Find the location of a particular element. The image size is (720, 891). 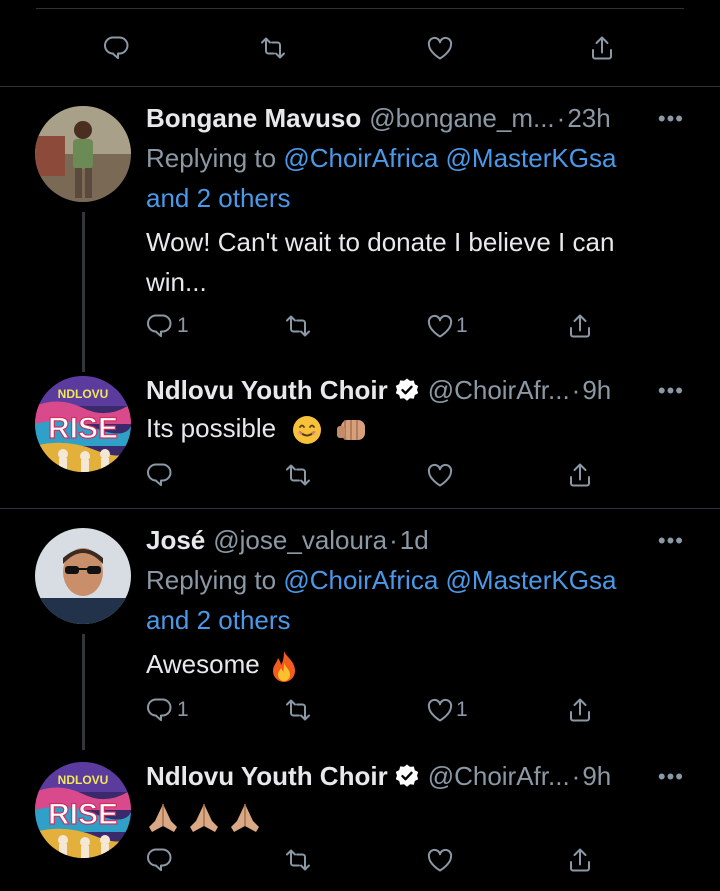

tweet-text: Its possible is located at coordinates (211, 428).